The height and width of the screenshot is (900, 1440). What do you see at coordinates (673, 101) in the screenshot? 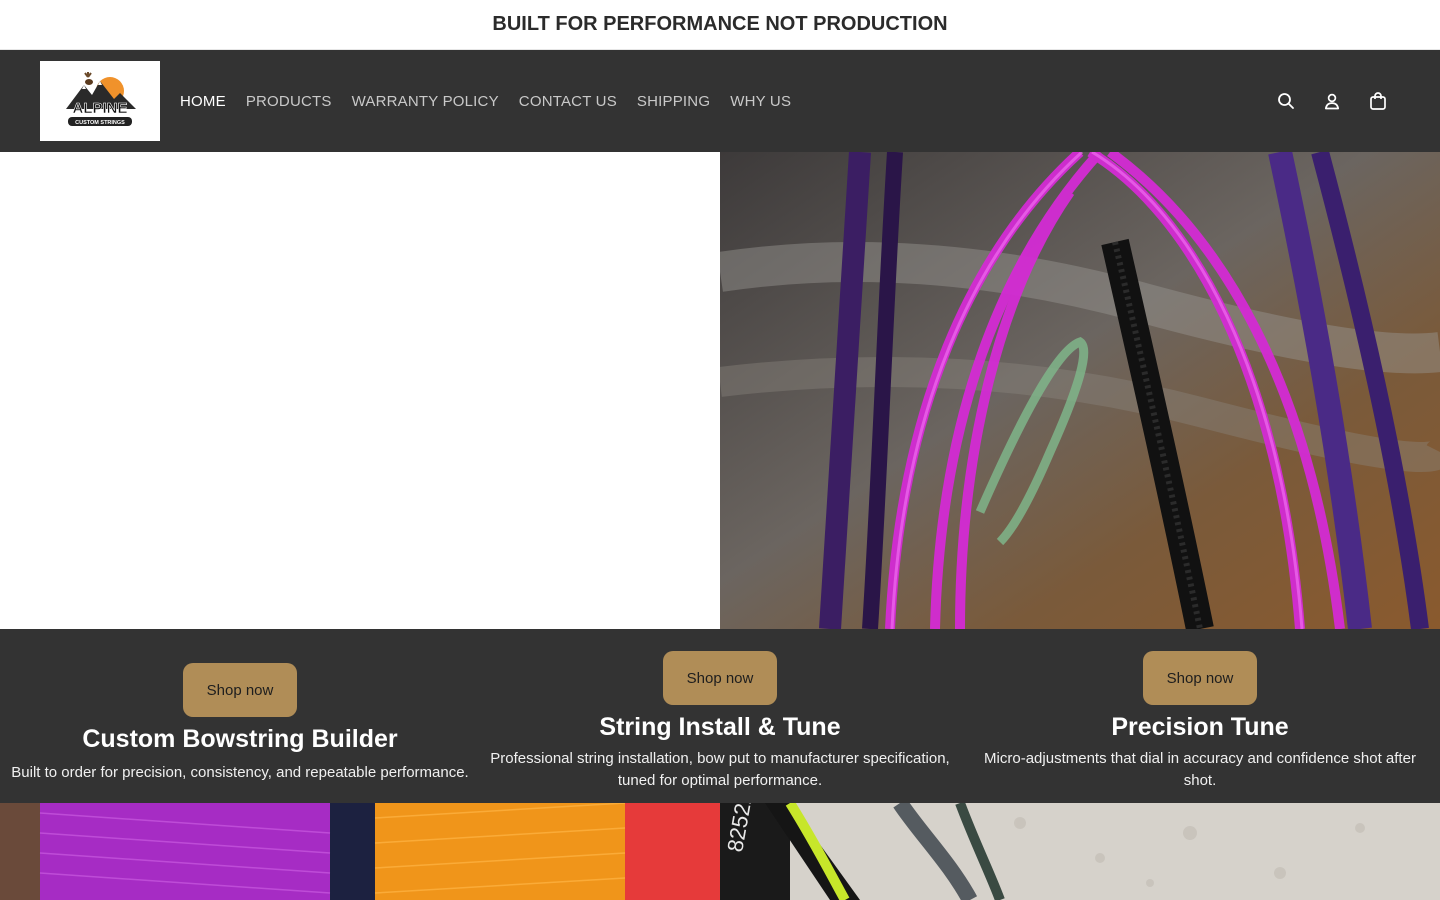
I see `nav-shipping: SHIPPING` at bounding box center [673, 101].